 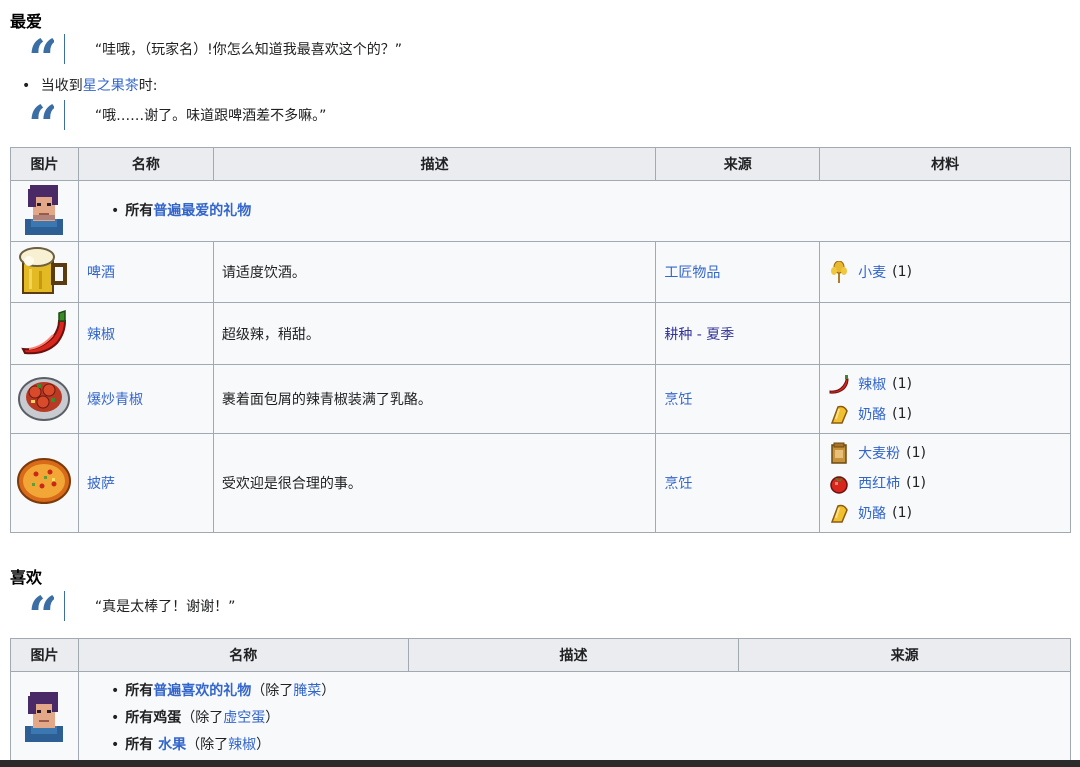 I want to click on table-row: 所有普遍最爱的礼物, so click(x=541, y=211).